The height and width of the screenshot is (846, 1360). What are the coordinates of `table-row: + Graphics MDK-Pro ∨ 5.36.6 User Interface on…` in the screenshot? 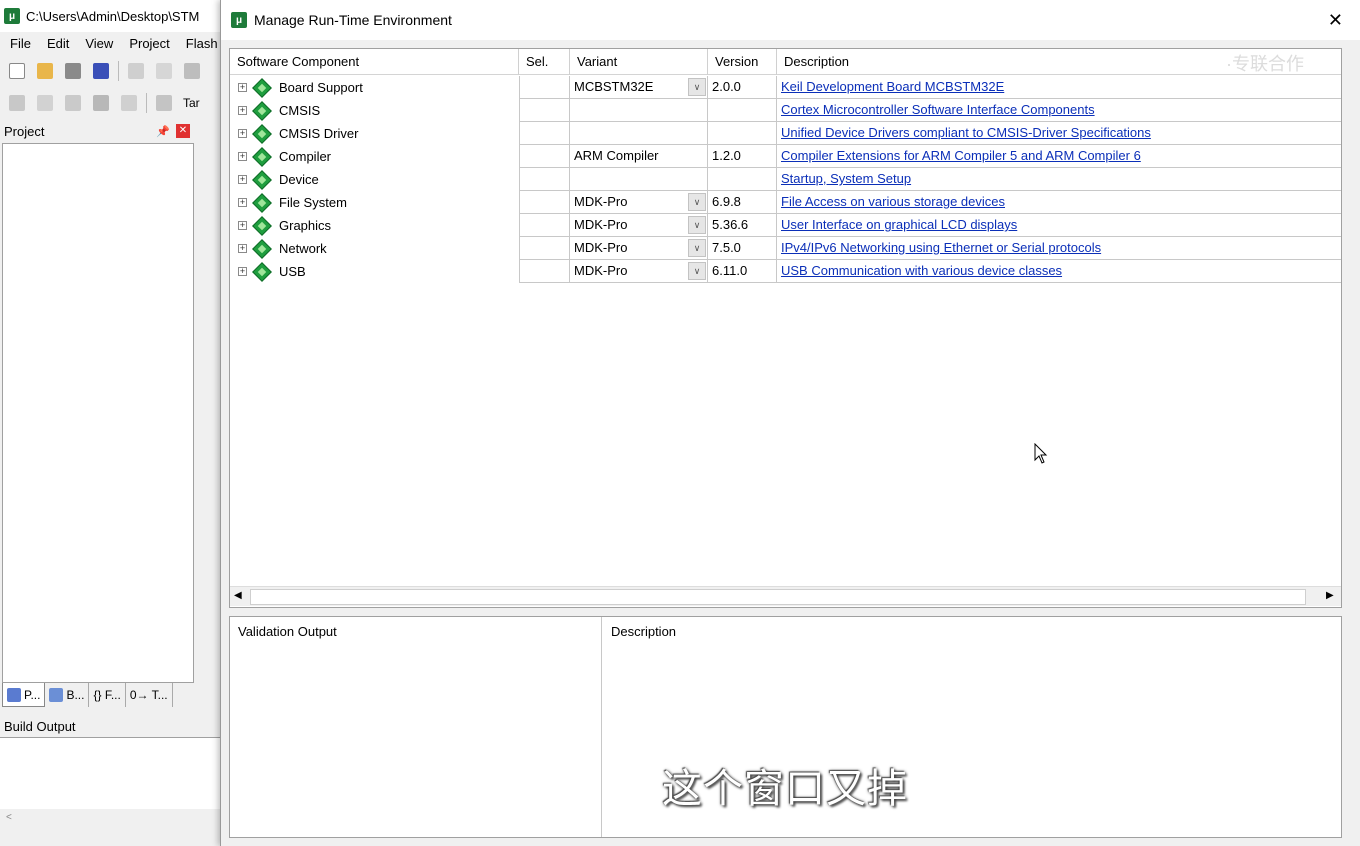 It's located at (785, 225).